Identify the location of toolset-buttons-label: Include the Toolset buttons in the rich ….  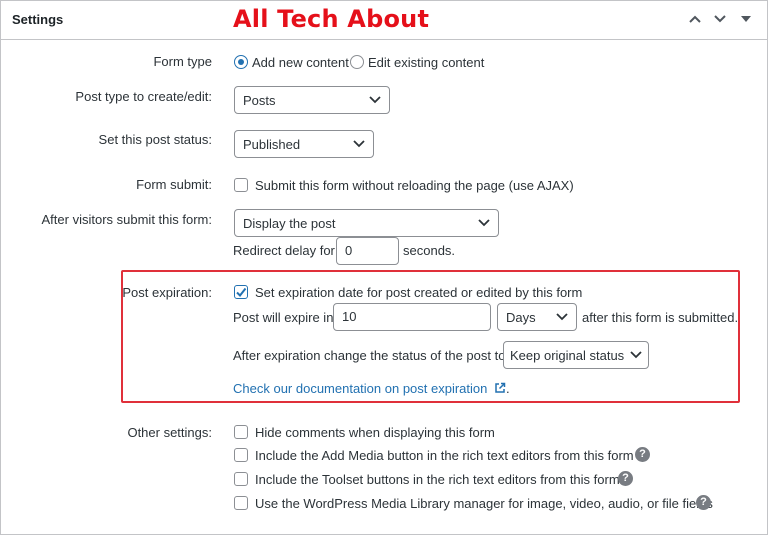
(437, 479).